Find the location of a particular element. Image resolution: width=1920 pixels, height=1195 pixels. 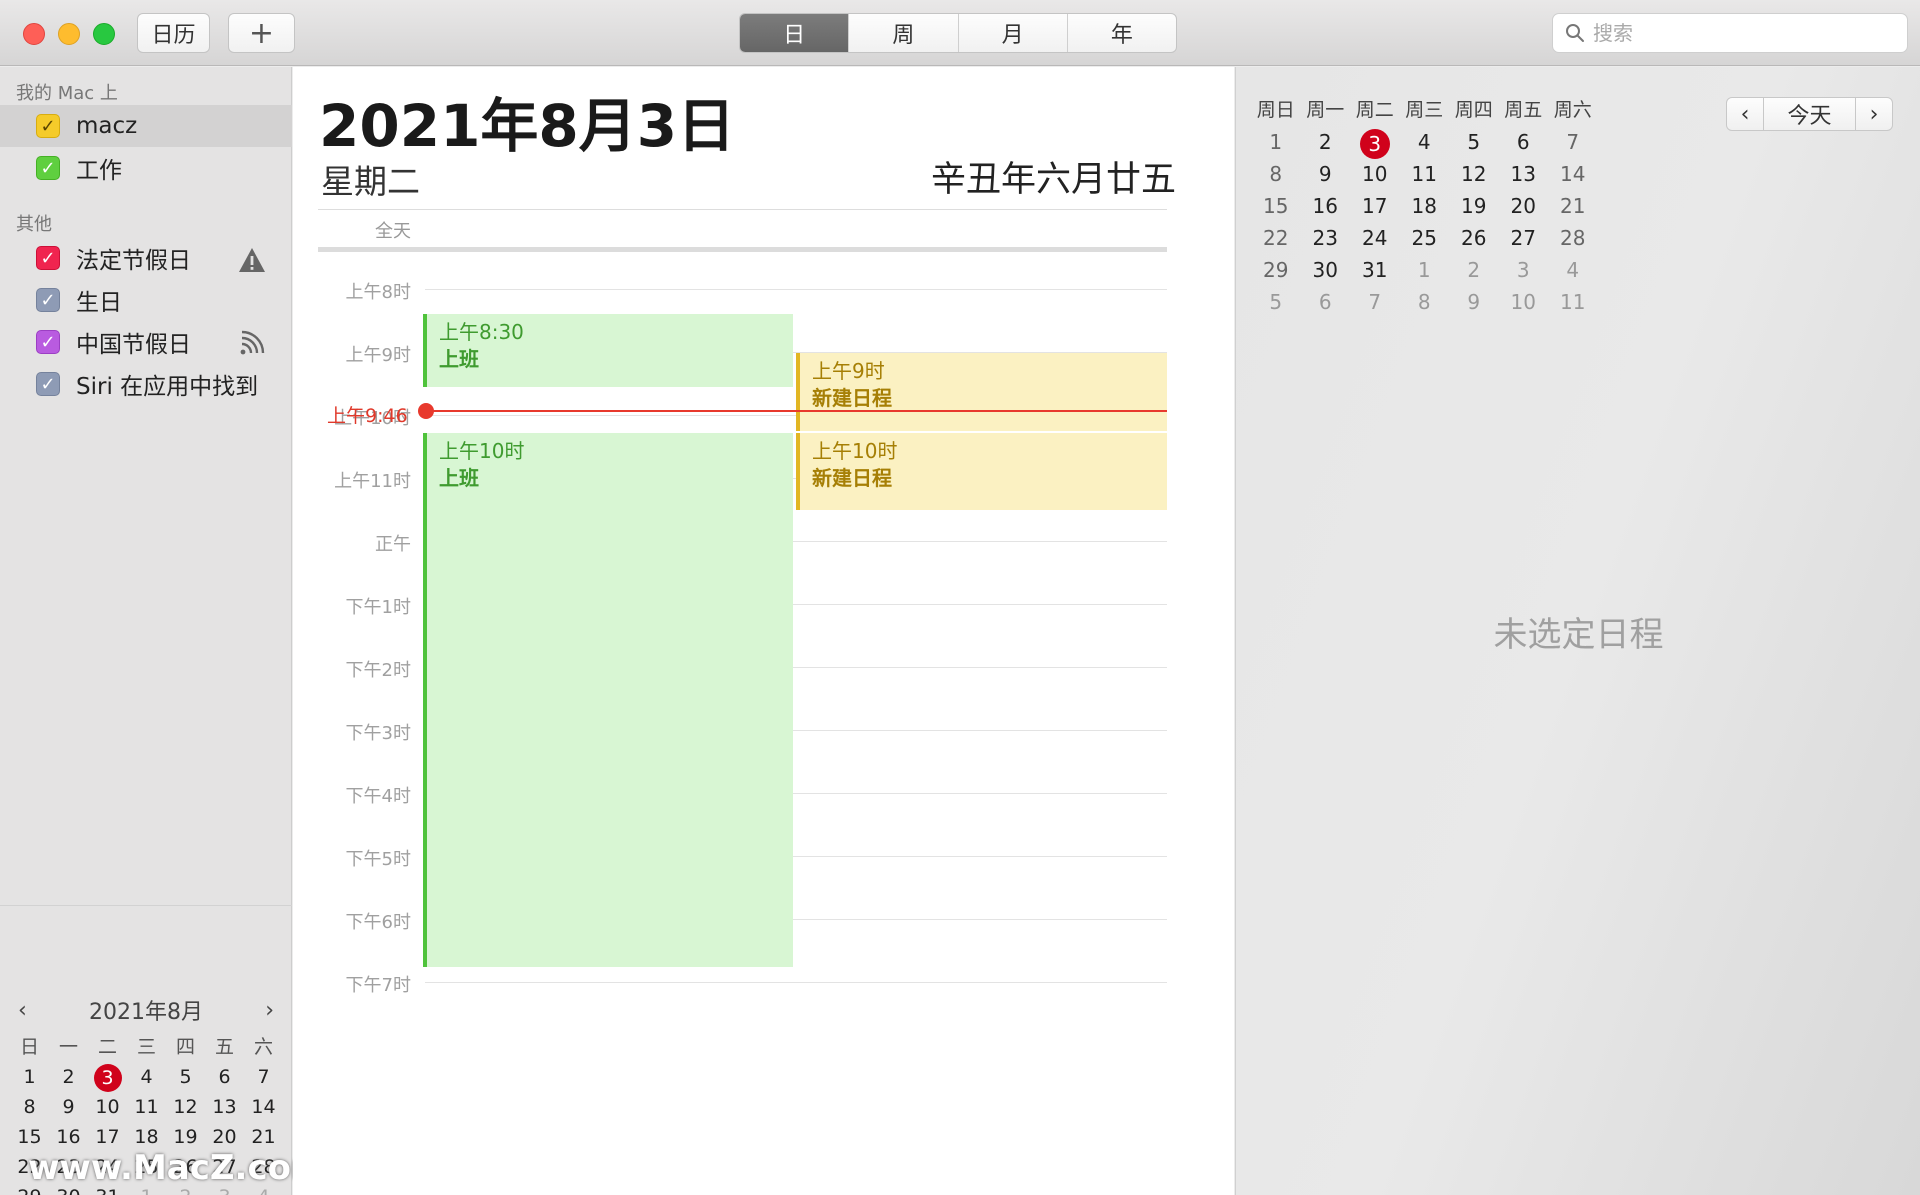

sidebar-item-siri-found: ✓ Siri 在应用中找到 is located at coordinates (146, 384).